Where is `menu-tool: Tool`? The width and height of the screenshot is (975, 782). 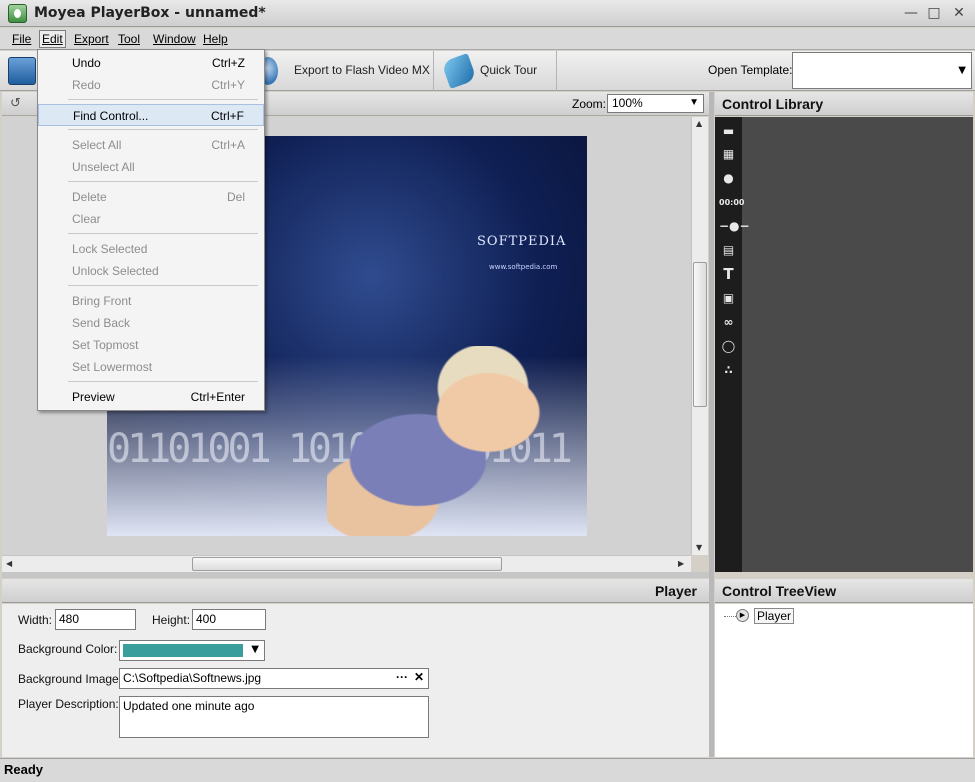 menu-tool: Tool is located at coordinates (129, 39).